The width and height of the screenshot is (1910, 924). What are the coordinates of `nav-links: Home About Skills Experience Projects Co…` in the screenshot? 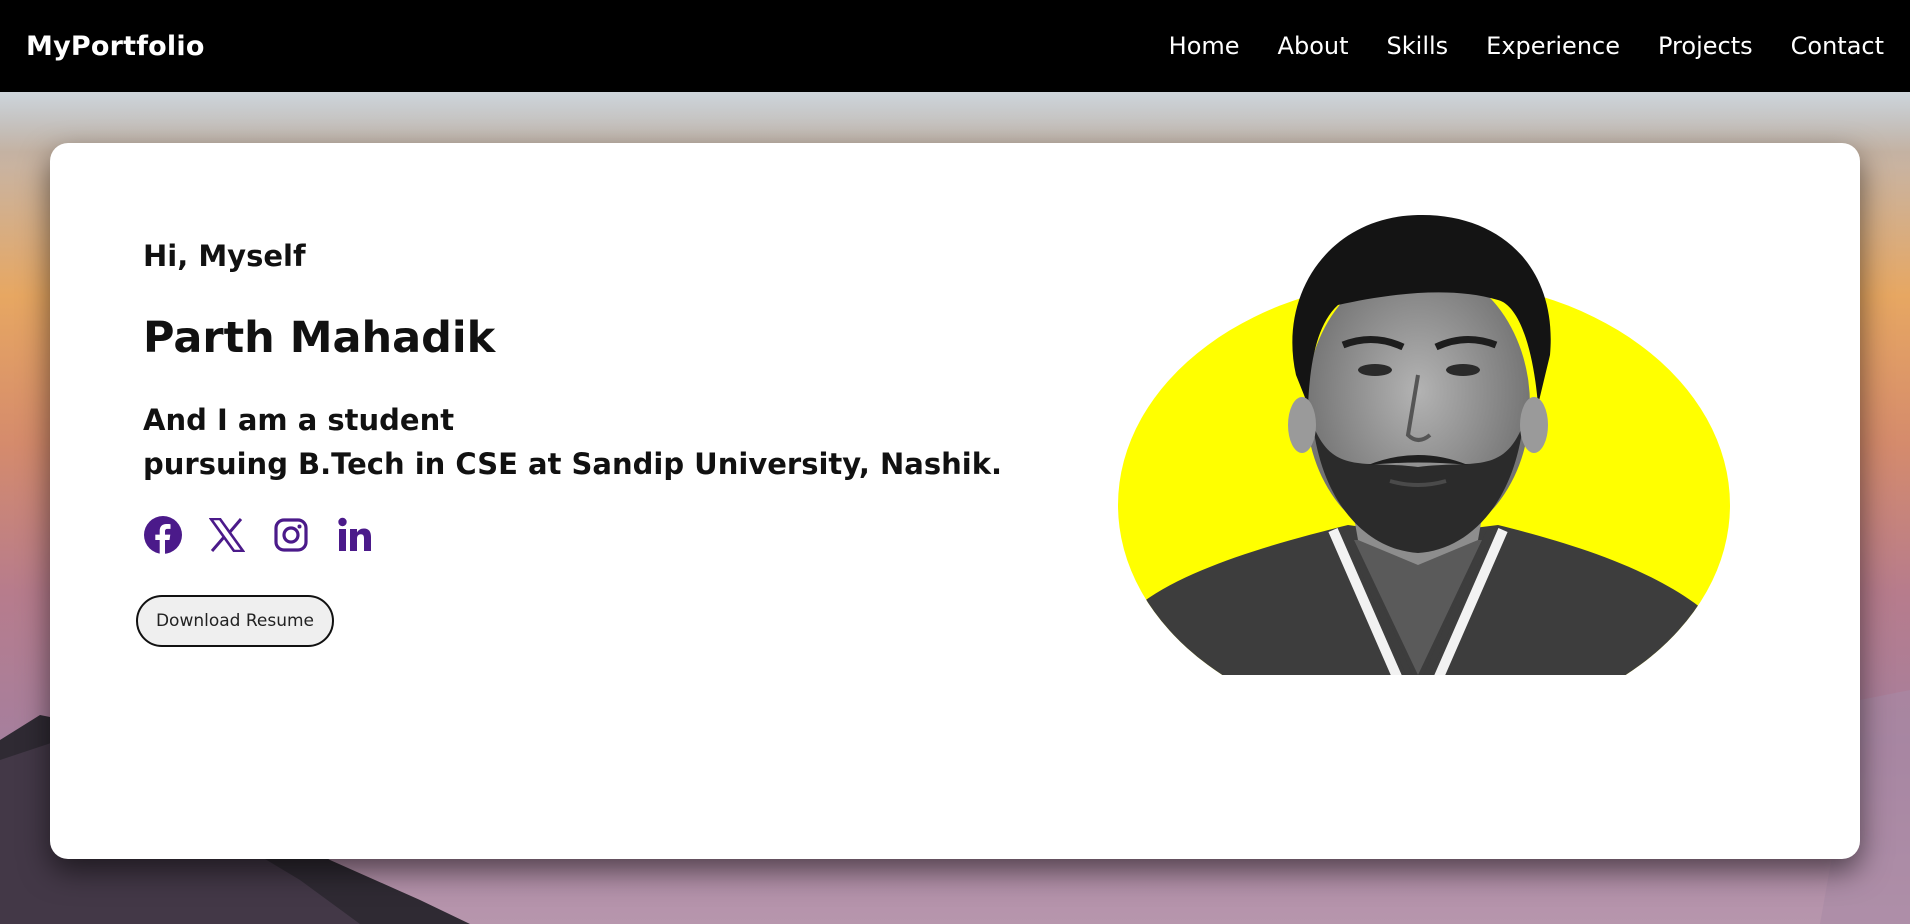 It's located at (1526, 46).